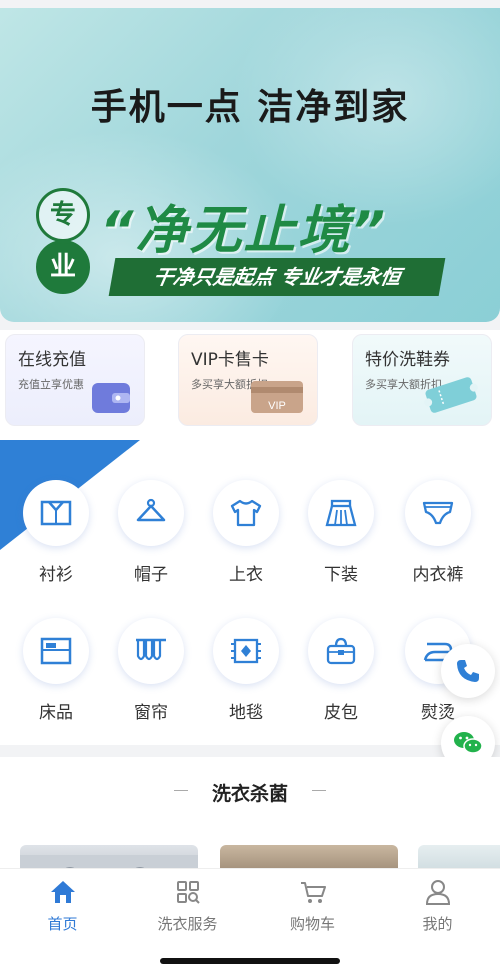  Describe the element at coordinates (246, 532) in the screenshot. I see `category-top: 上衣` at that location.